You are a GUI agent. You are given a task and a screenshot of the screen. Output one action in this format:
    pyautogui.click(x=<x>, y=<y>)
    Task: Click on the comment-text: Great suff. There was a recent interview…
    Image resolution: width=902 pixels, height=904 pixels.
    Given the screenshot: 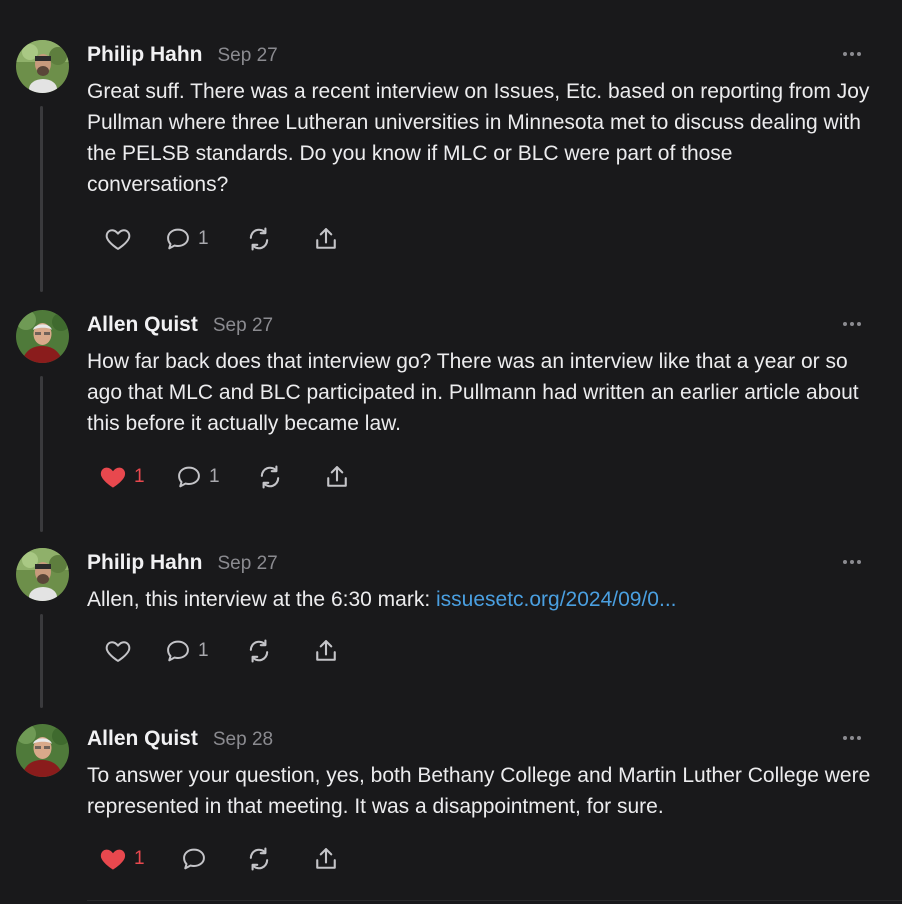 What is the action you would take?
    pyautogui.click(x=478, y=138)
    